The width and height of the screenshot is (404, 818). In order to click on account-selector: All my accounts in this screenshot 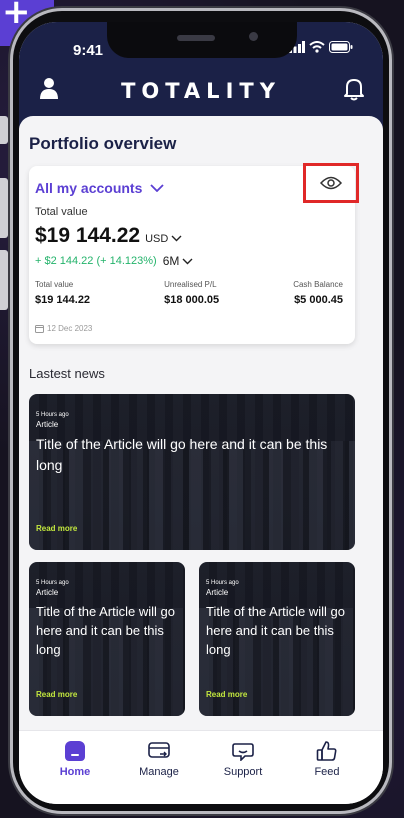, I will do `click(100, 188)`.